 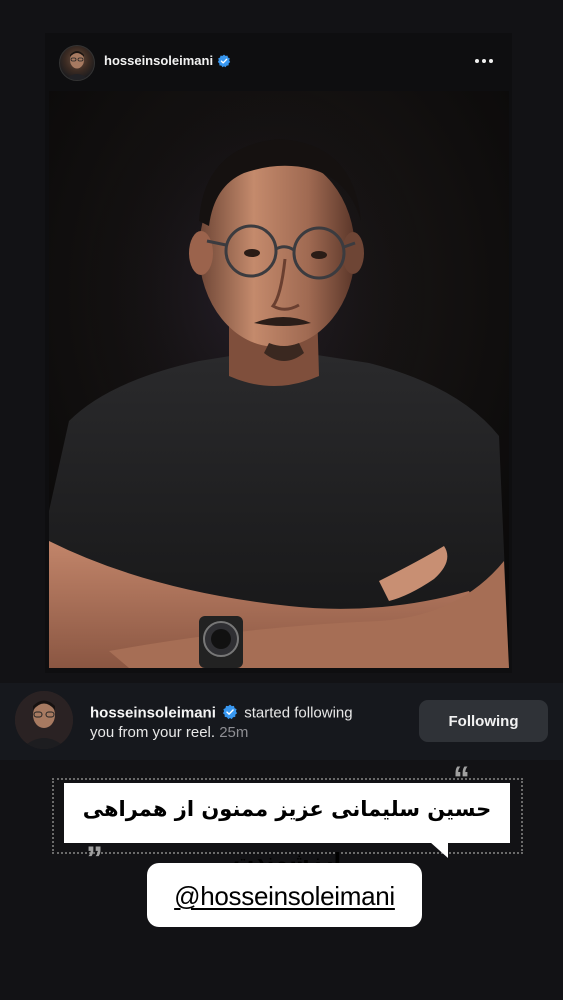 What do you see at coordinates (153, 712) in the screenshot?
I see `notification-username: hosseinsoleimani` at bounding box center [153, 712].